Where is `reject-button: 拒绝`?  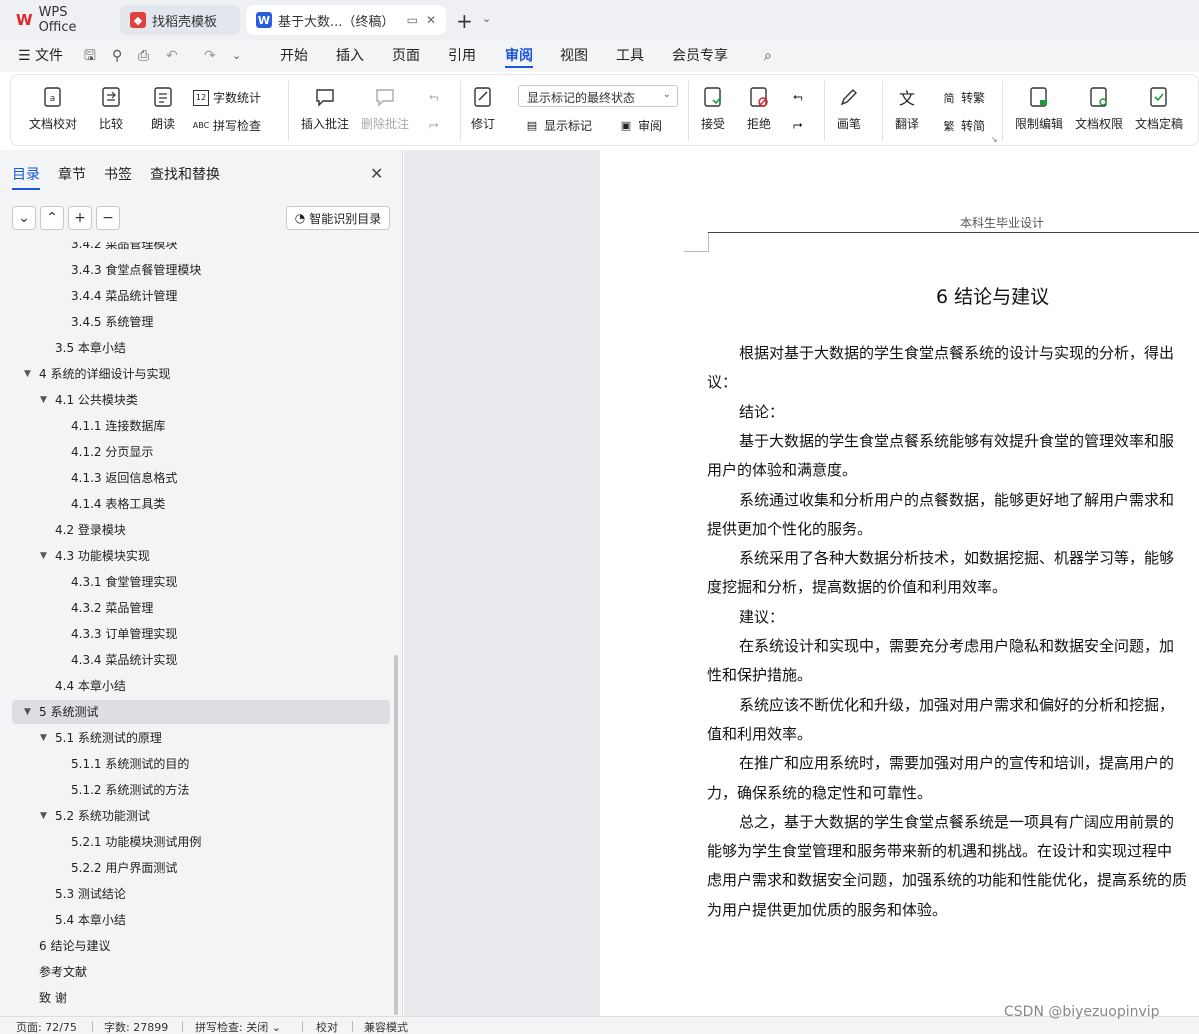
reject-button: 拒绝 is located at coordinates (759, 108).